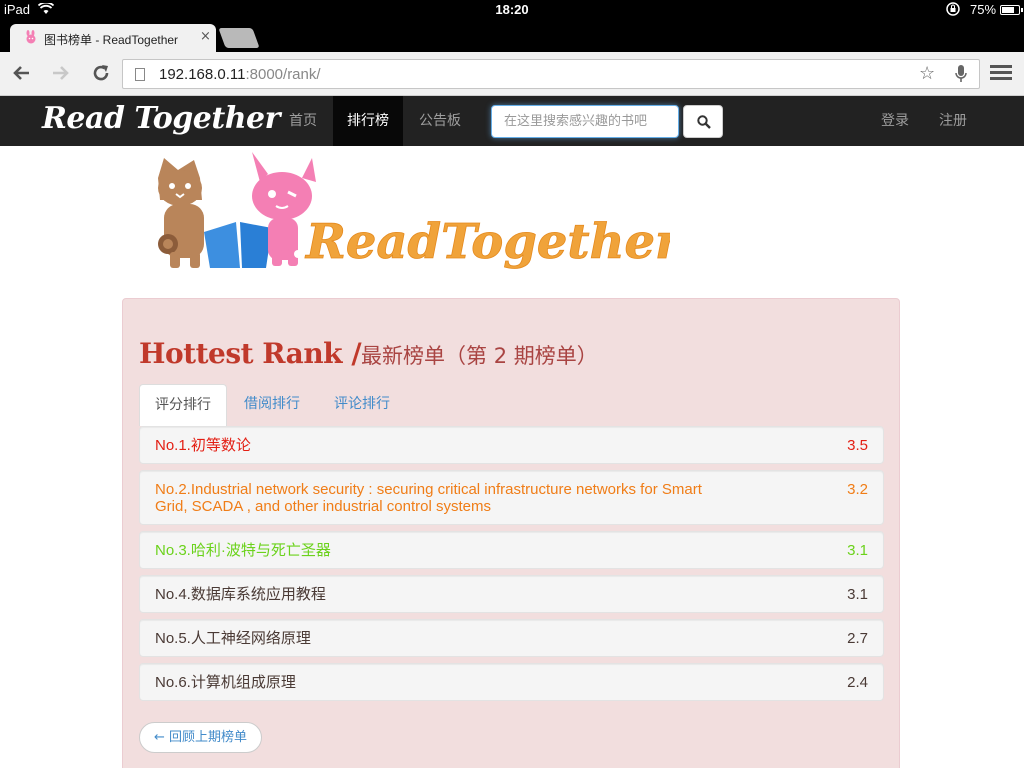 The height and width of the screenshot is (768, 1024). I want to click on title-chinese: 最新榜单（第 2 期榜单）, so click(479, 356).